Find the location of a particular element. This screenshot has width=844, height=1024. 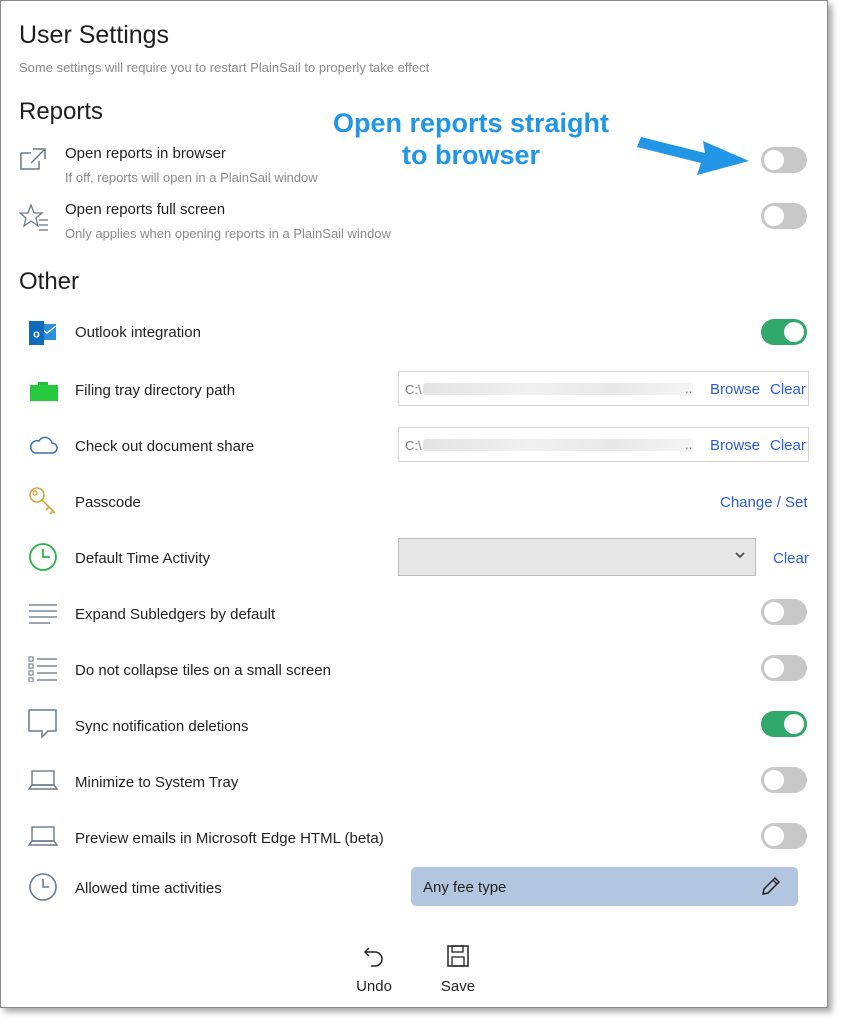

outlook-integration-label: Outlook integration is located at coordinates (138, 332).